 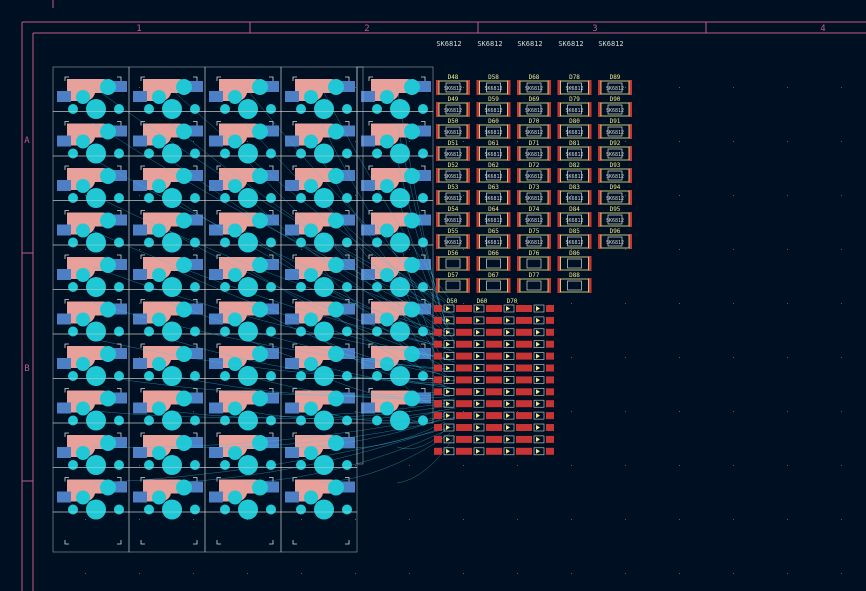 What do you see at coordinates (453, 209) in the screenshot?
I see `led-ref-label: D54` at bounding box center [453, 209].